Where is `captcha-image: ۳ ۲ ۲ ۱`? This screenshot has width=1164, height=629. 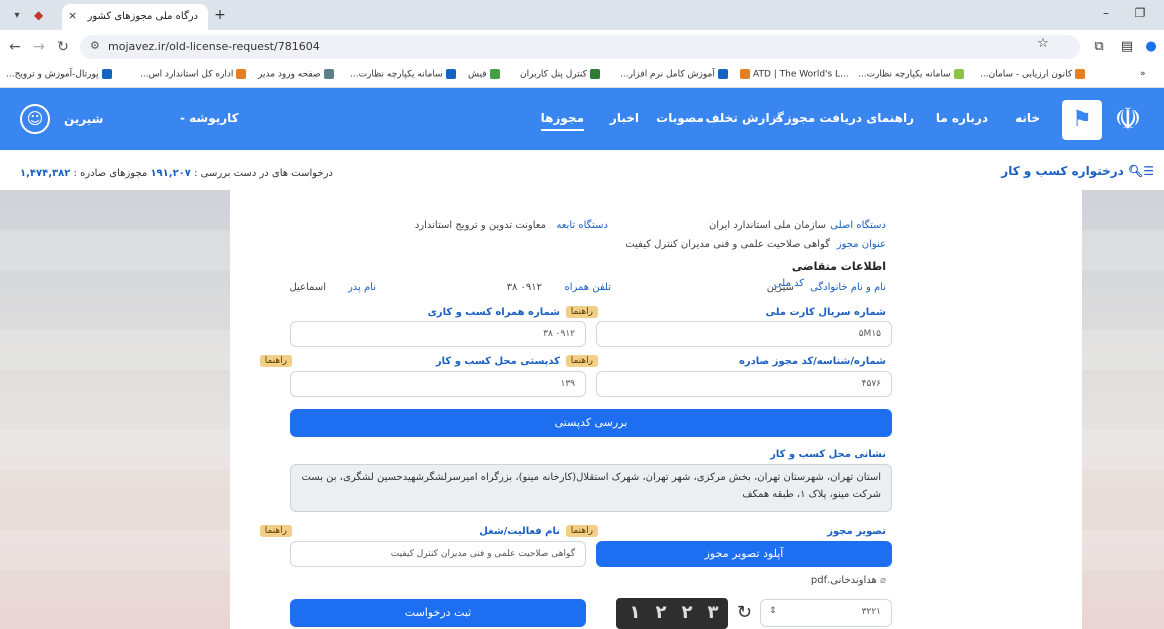 captcha-image: ۳ ۲ ۲ ۱ is located at coordinates (672, 613).